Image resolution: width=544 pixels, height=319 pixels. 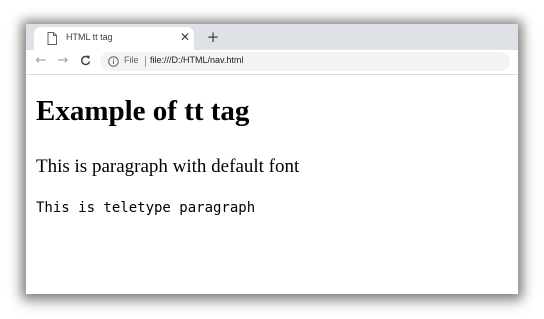 I want to click on divider, so click(x=145, y=61).